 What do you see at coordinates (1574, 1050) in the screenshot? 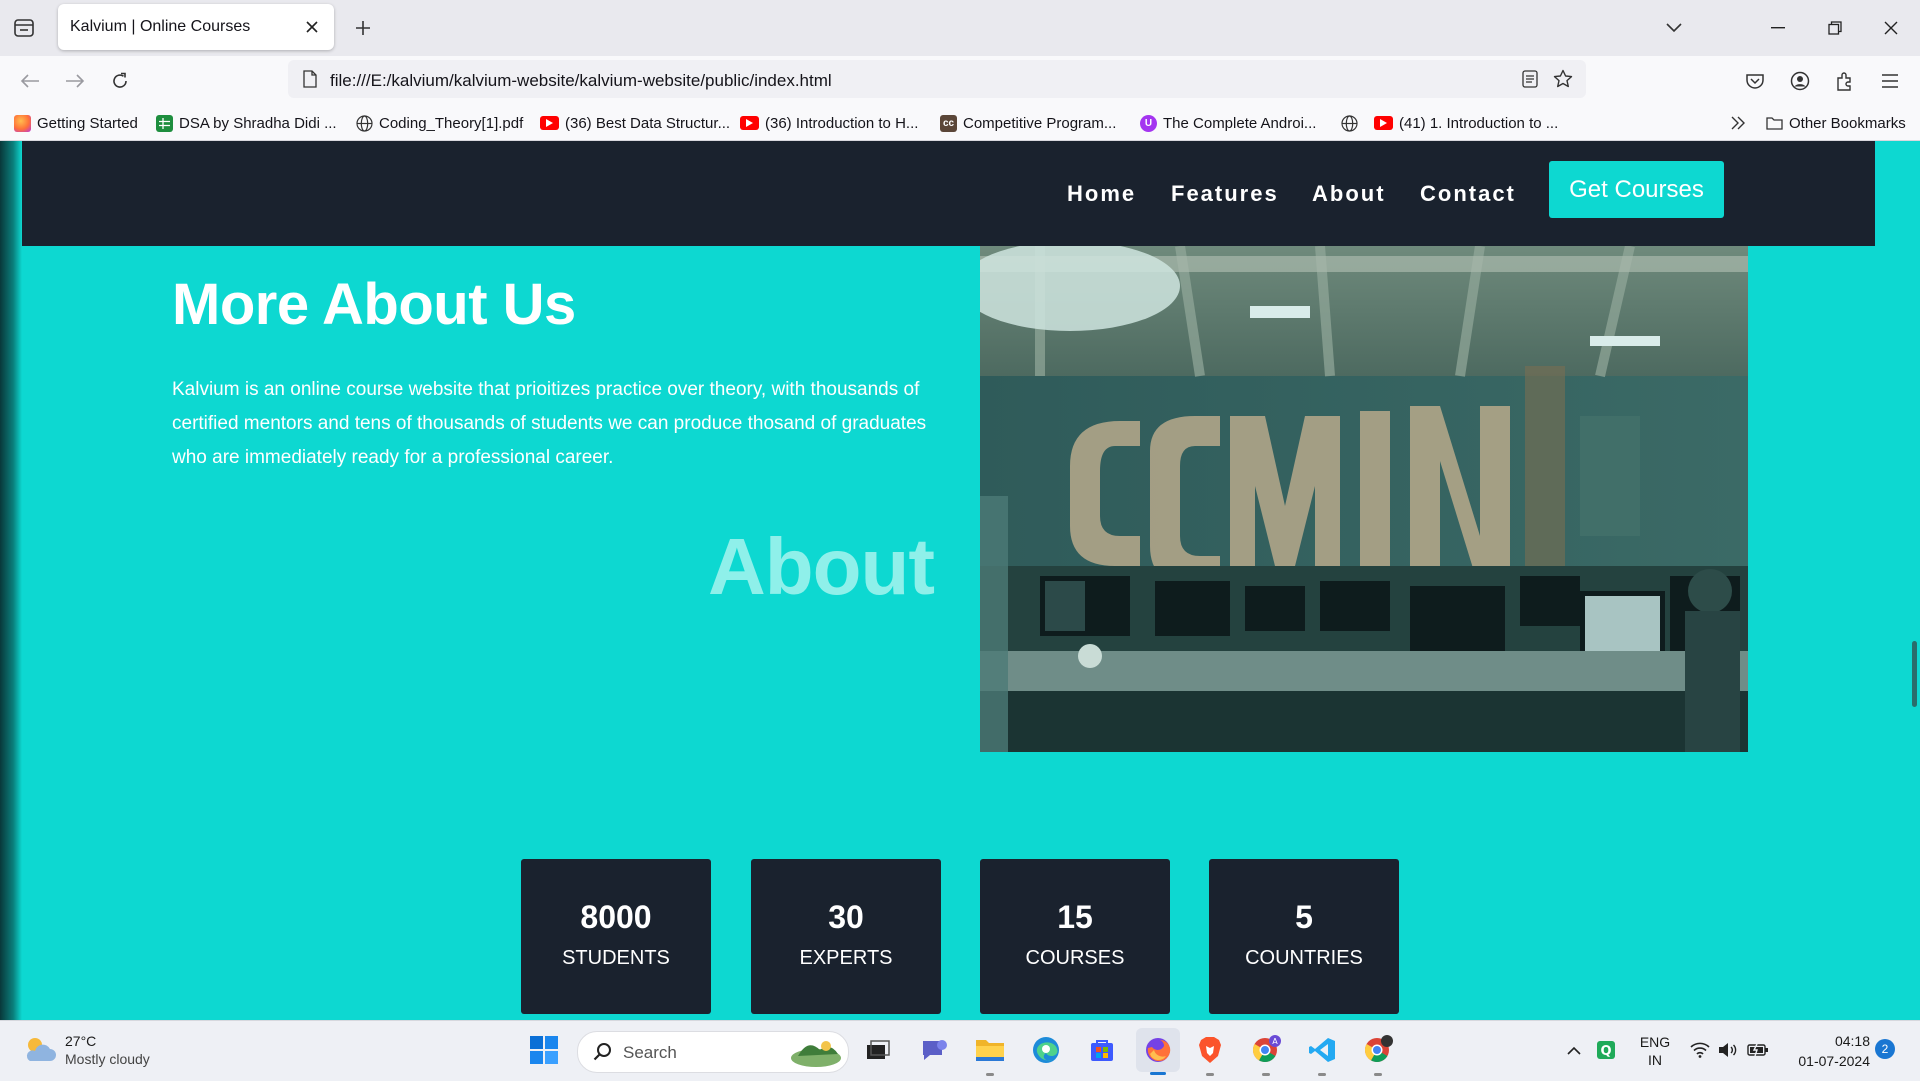
I see `show-hidden-icons-chevron-icon` at bounding box center [1574, 1050].